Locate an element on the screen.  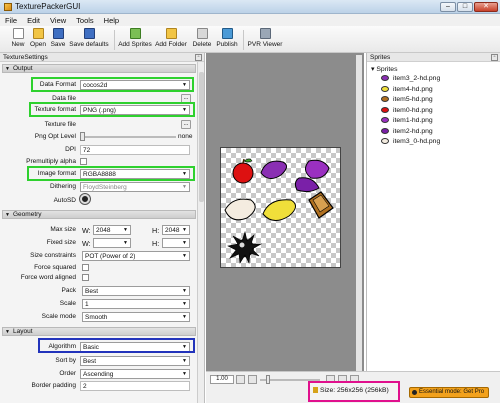
sprite-list-item: item2-hd.png is located at coordinates (407, 131).